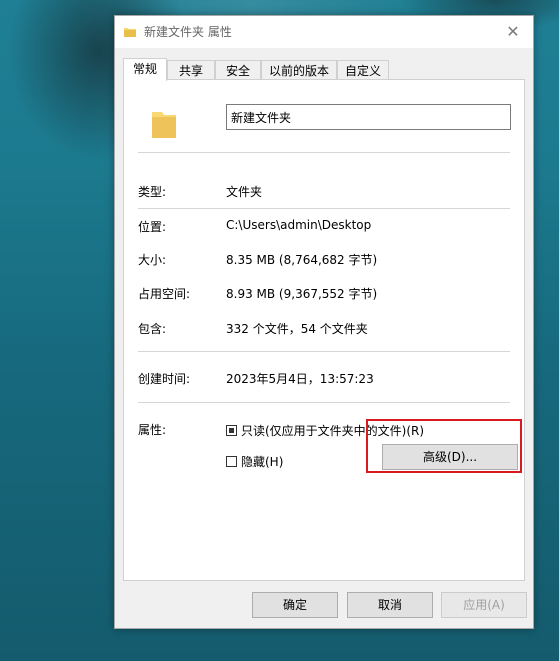 The height and width of the screenshot is (661, 559). I want to click on hidden-label: 隐藏(H), so click(262, 462).